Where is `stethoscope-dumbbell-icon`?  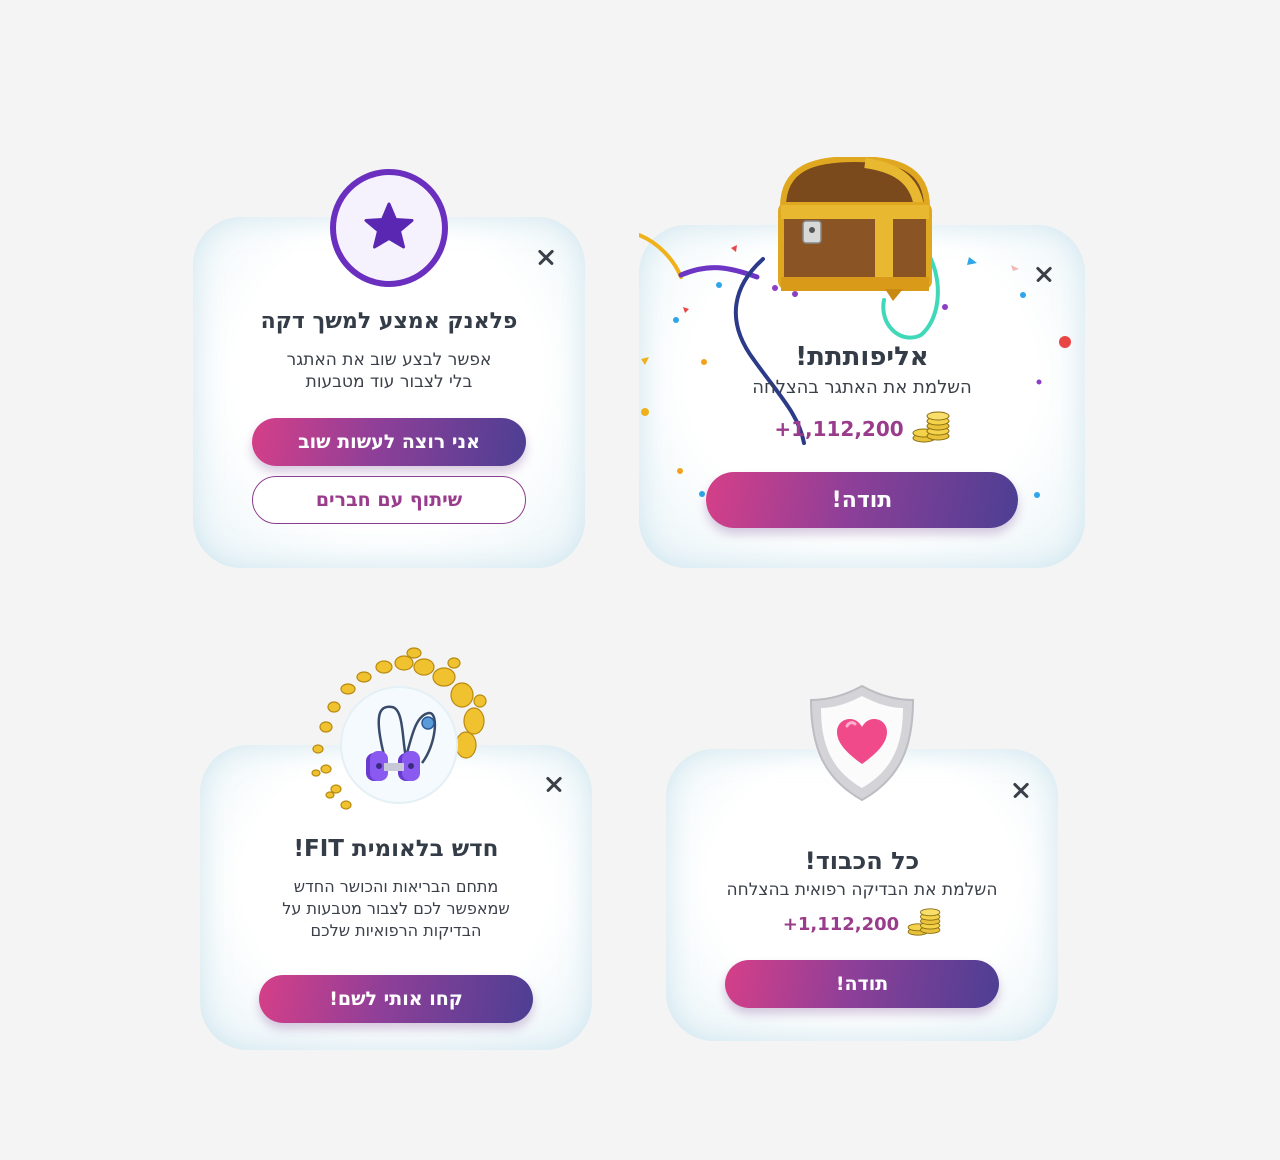
stethoscope-dumbbell-icon is located at coordinates (399, 735).